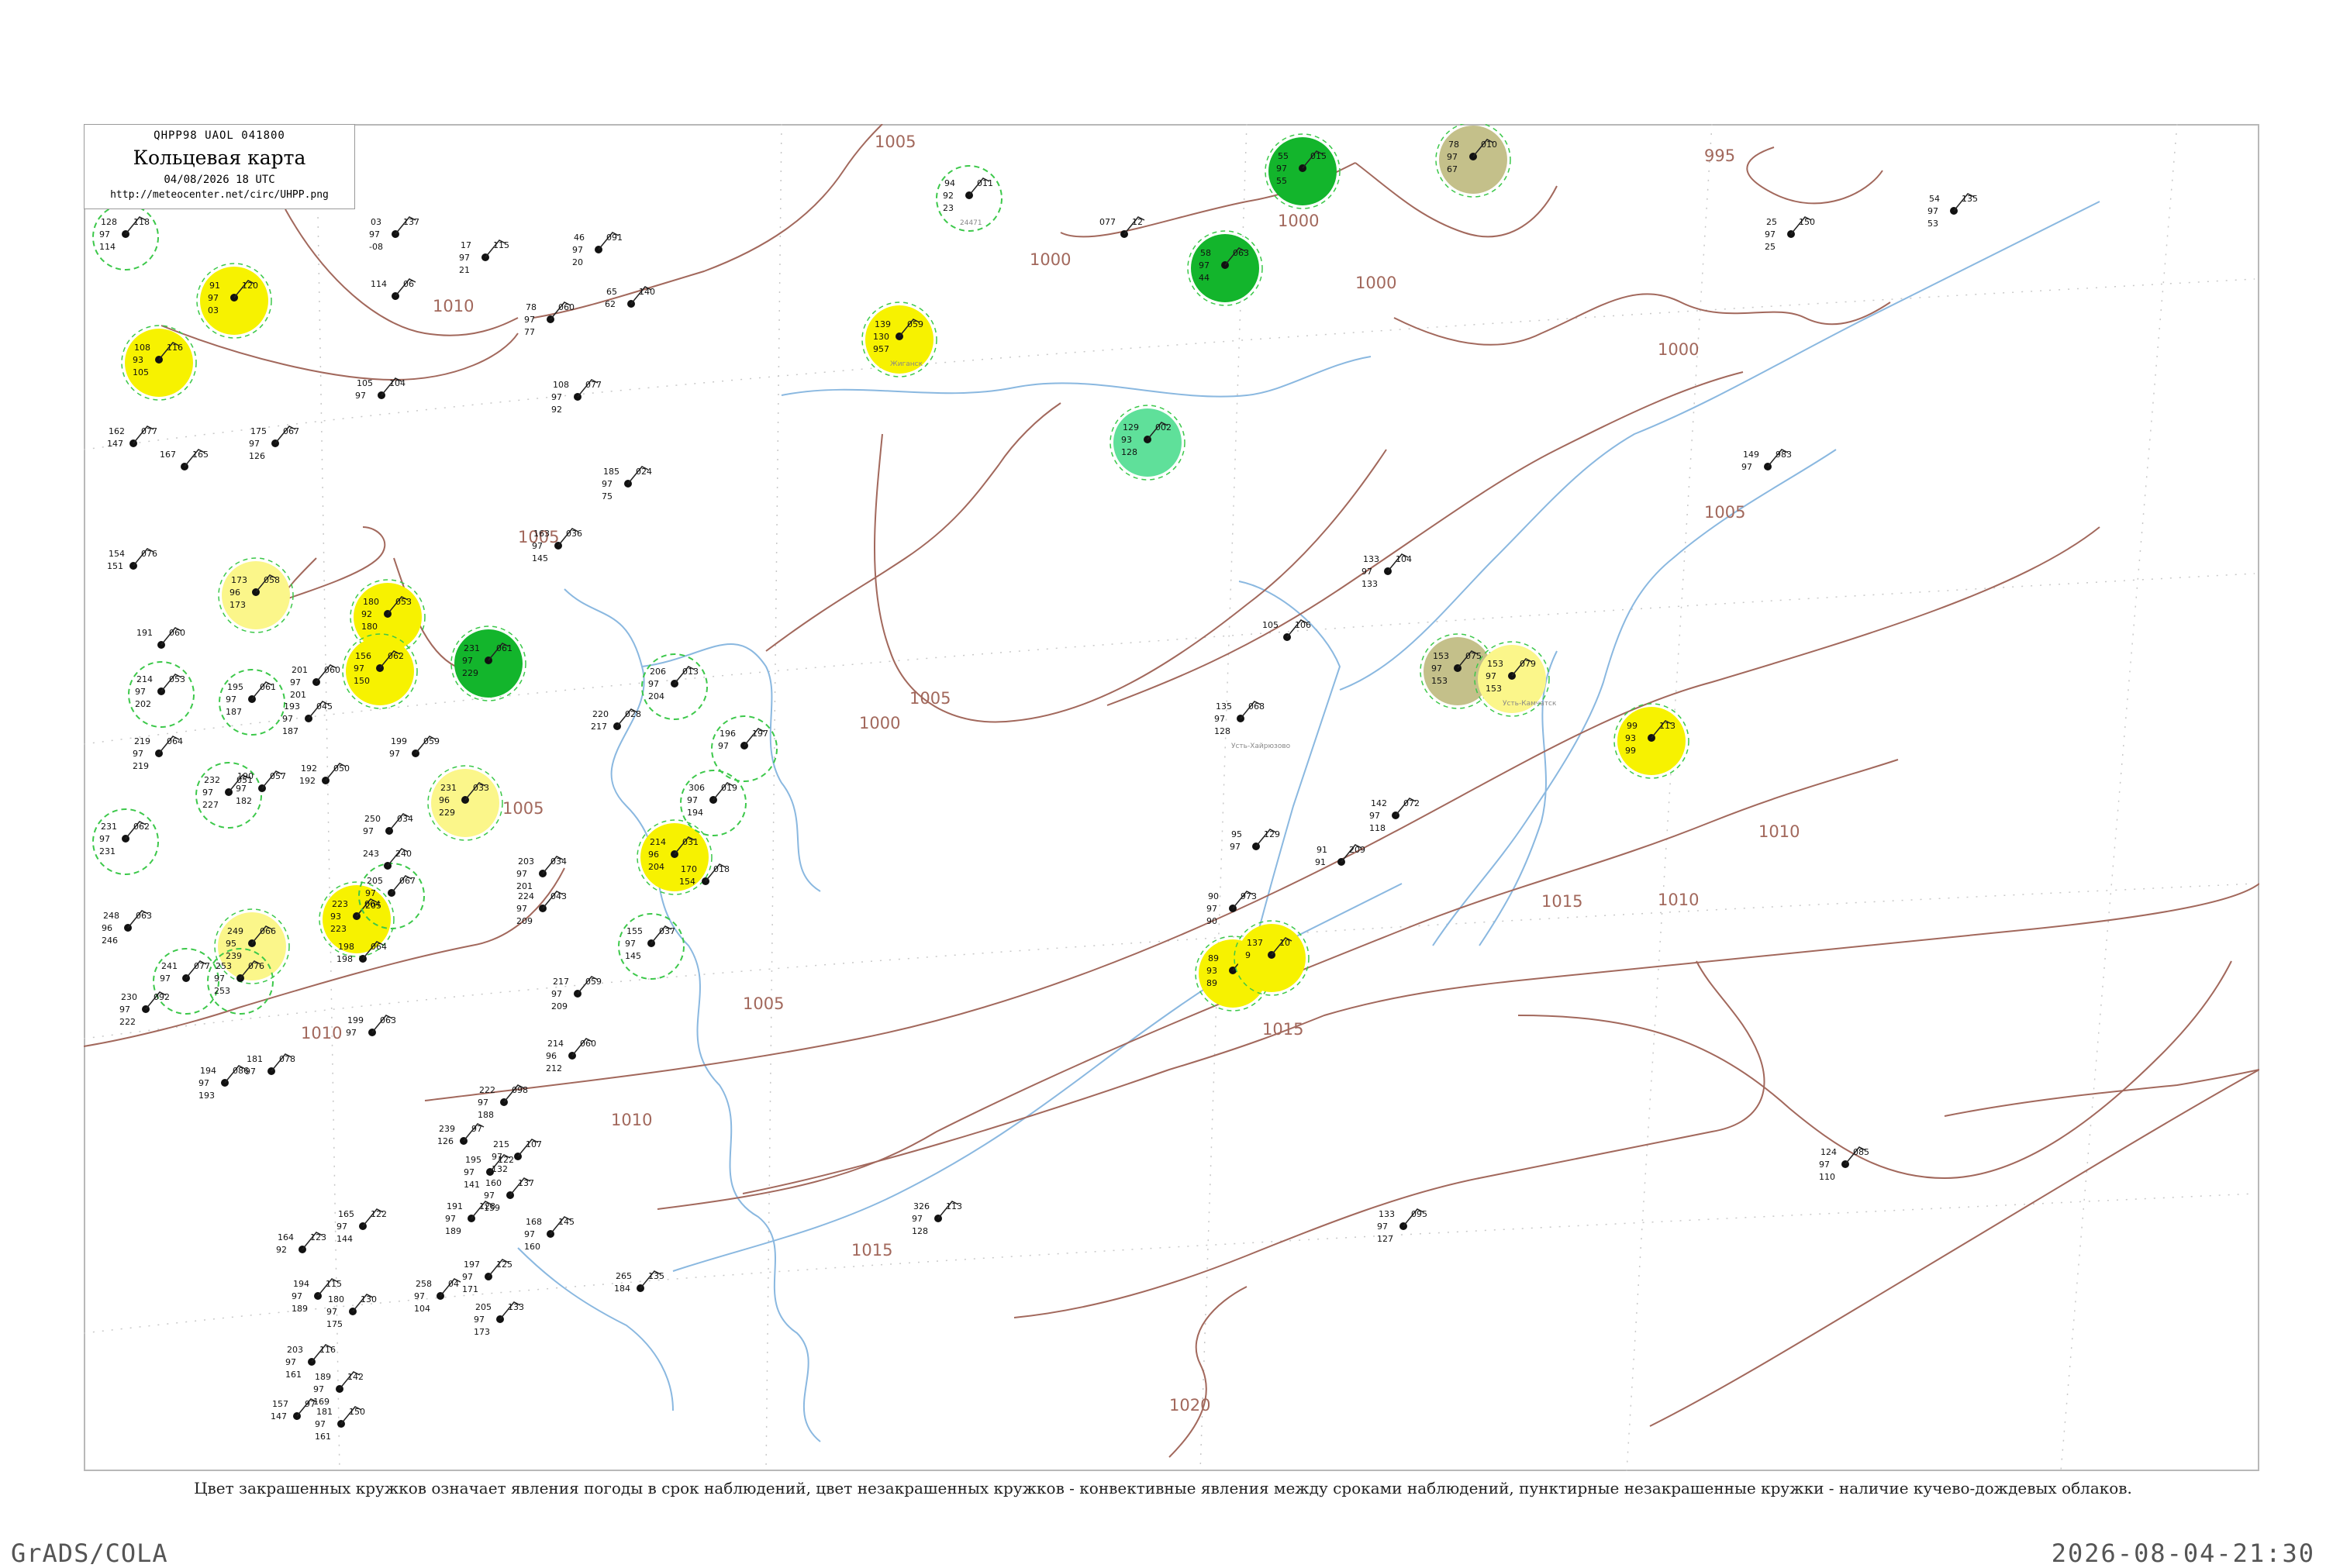 The height and width of the screenshot is (1568, 2326). What do you see at coordinates (465, 803) in the screenshot?
I see `station-plot: 231 033 96 229` at bounding box center [465, 803].